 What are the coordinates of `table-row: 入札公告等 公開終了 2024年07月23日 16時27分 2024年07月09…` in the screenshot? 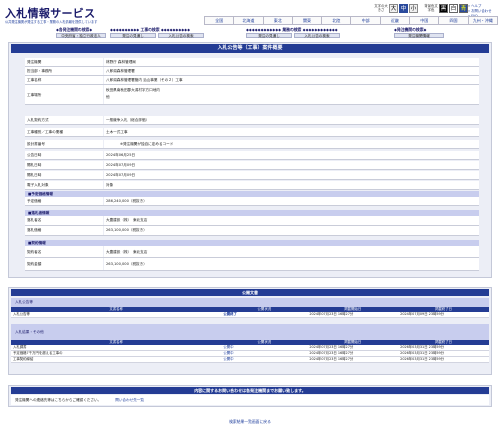 It's located at (250, 315).